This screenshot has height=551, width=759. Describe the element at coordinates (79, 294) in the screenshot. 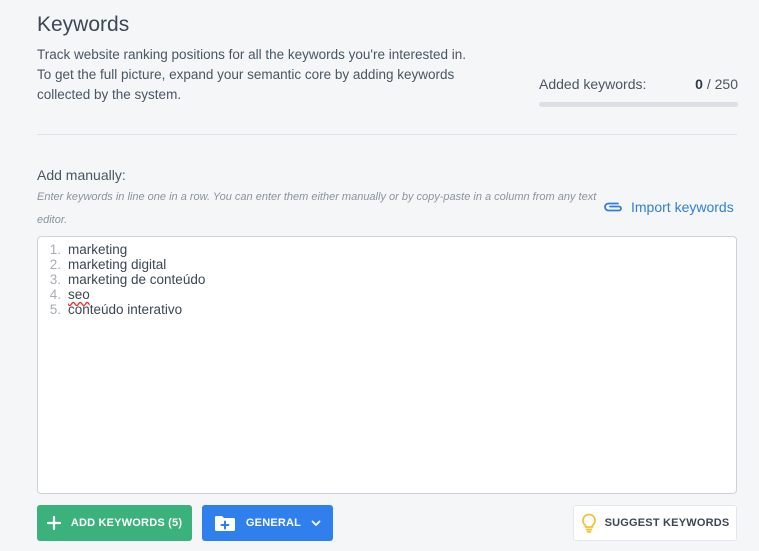

I see `keyword-text-misspelled: seo` at that location.